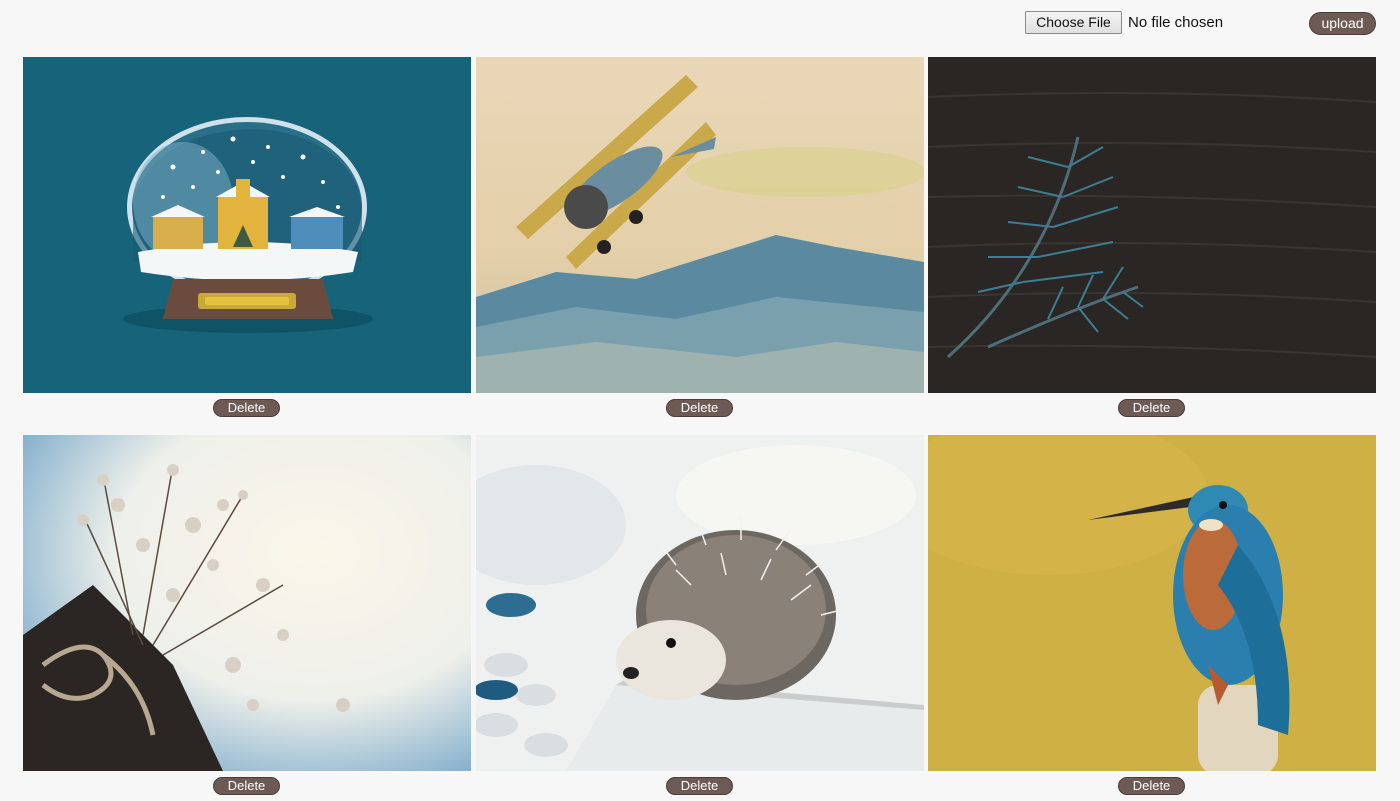 The height and width of the screenshot is (801, 1400). Describe the element at coordinates (700, 225) in the screenshot. I see `gallery-image-biplane` at that location.